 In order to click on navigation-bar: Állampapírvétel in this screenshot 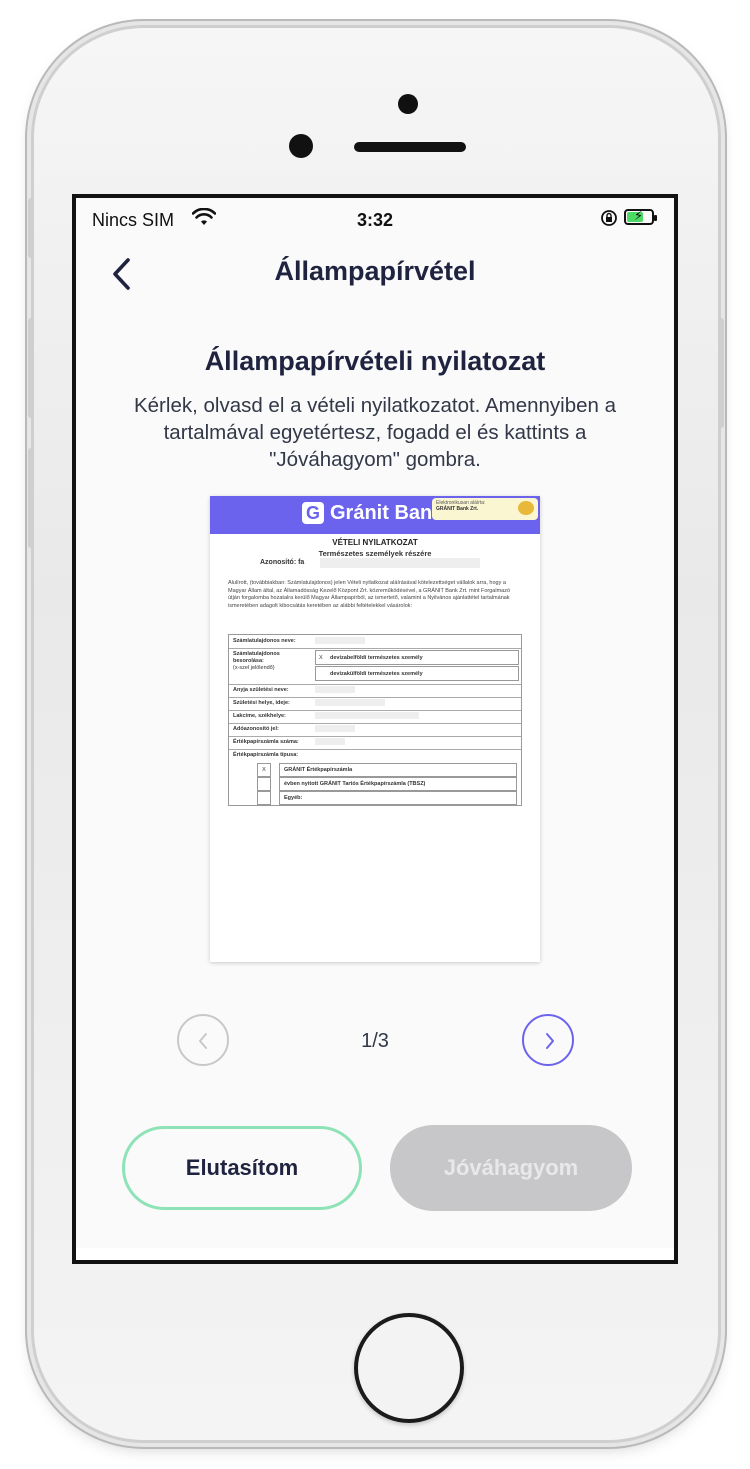, I will do `click(375, 274)`.